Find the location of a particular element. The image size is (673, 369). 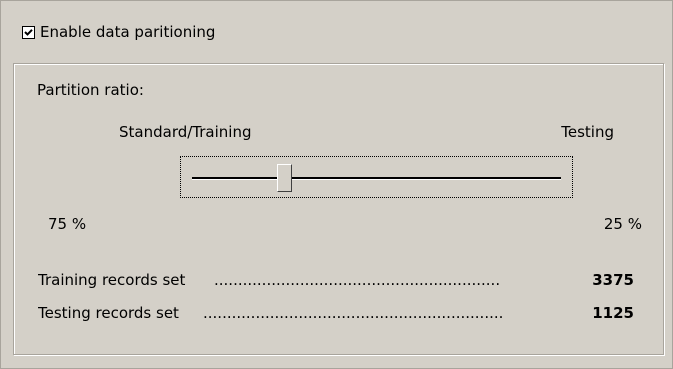

partition-ratio-slider is located at coordinates (376, 177).